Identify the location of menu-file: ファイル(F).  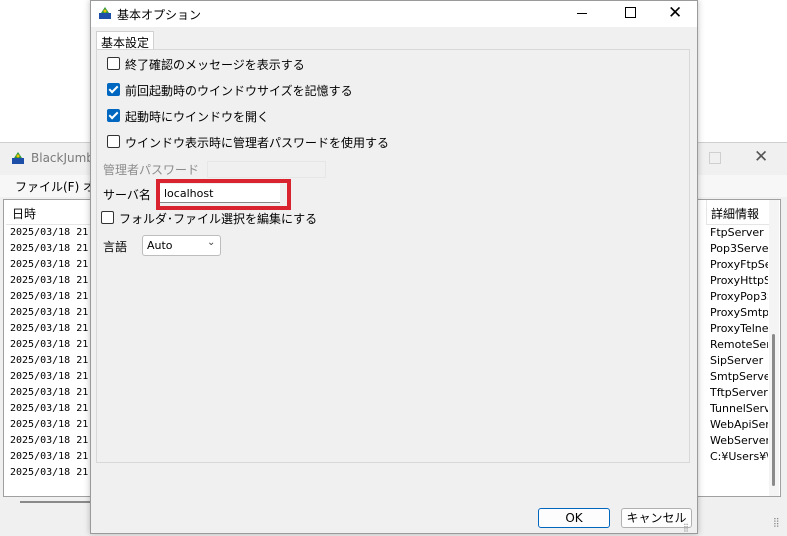
(47, 186).